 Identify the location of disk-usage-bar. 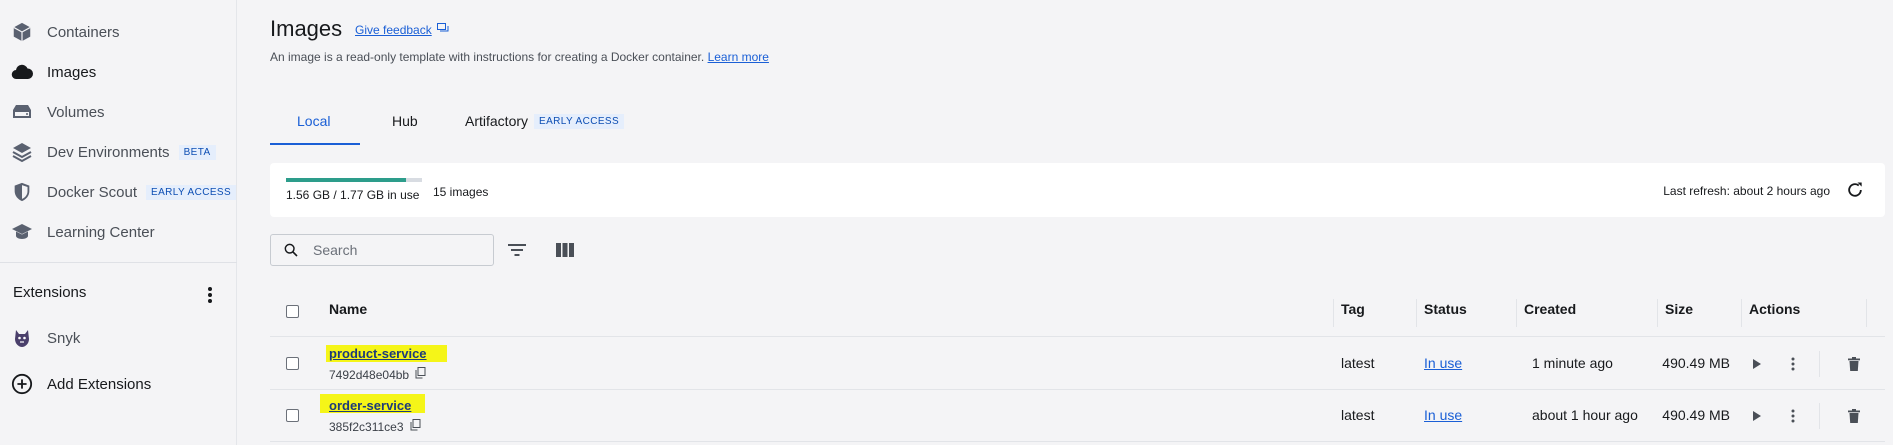
(354, 180).